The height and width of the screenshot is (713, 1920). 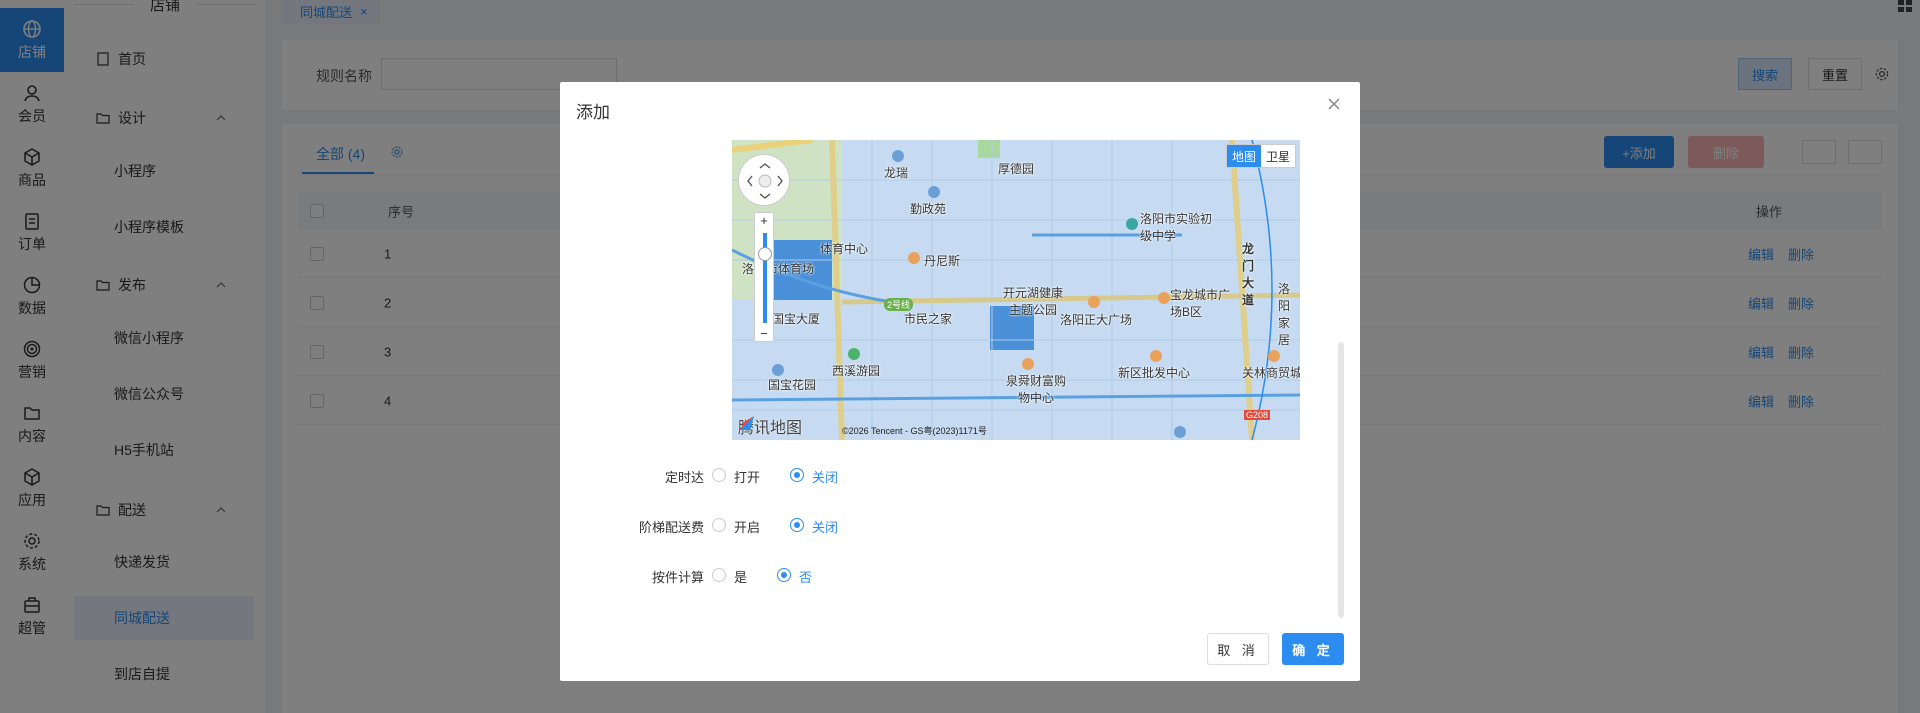 I want to click on field-label: 阶梯配送费, so click(x=671, y=527).